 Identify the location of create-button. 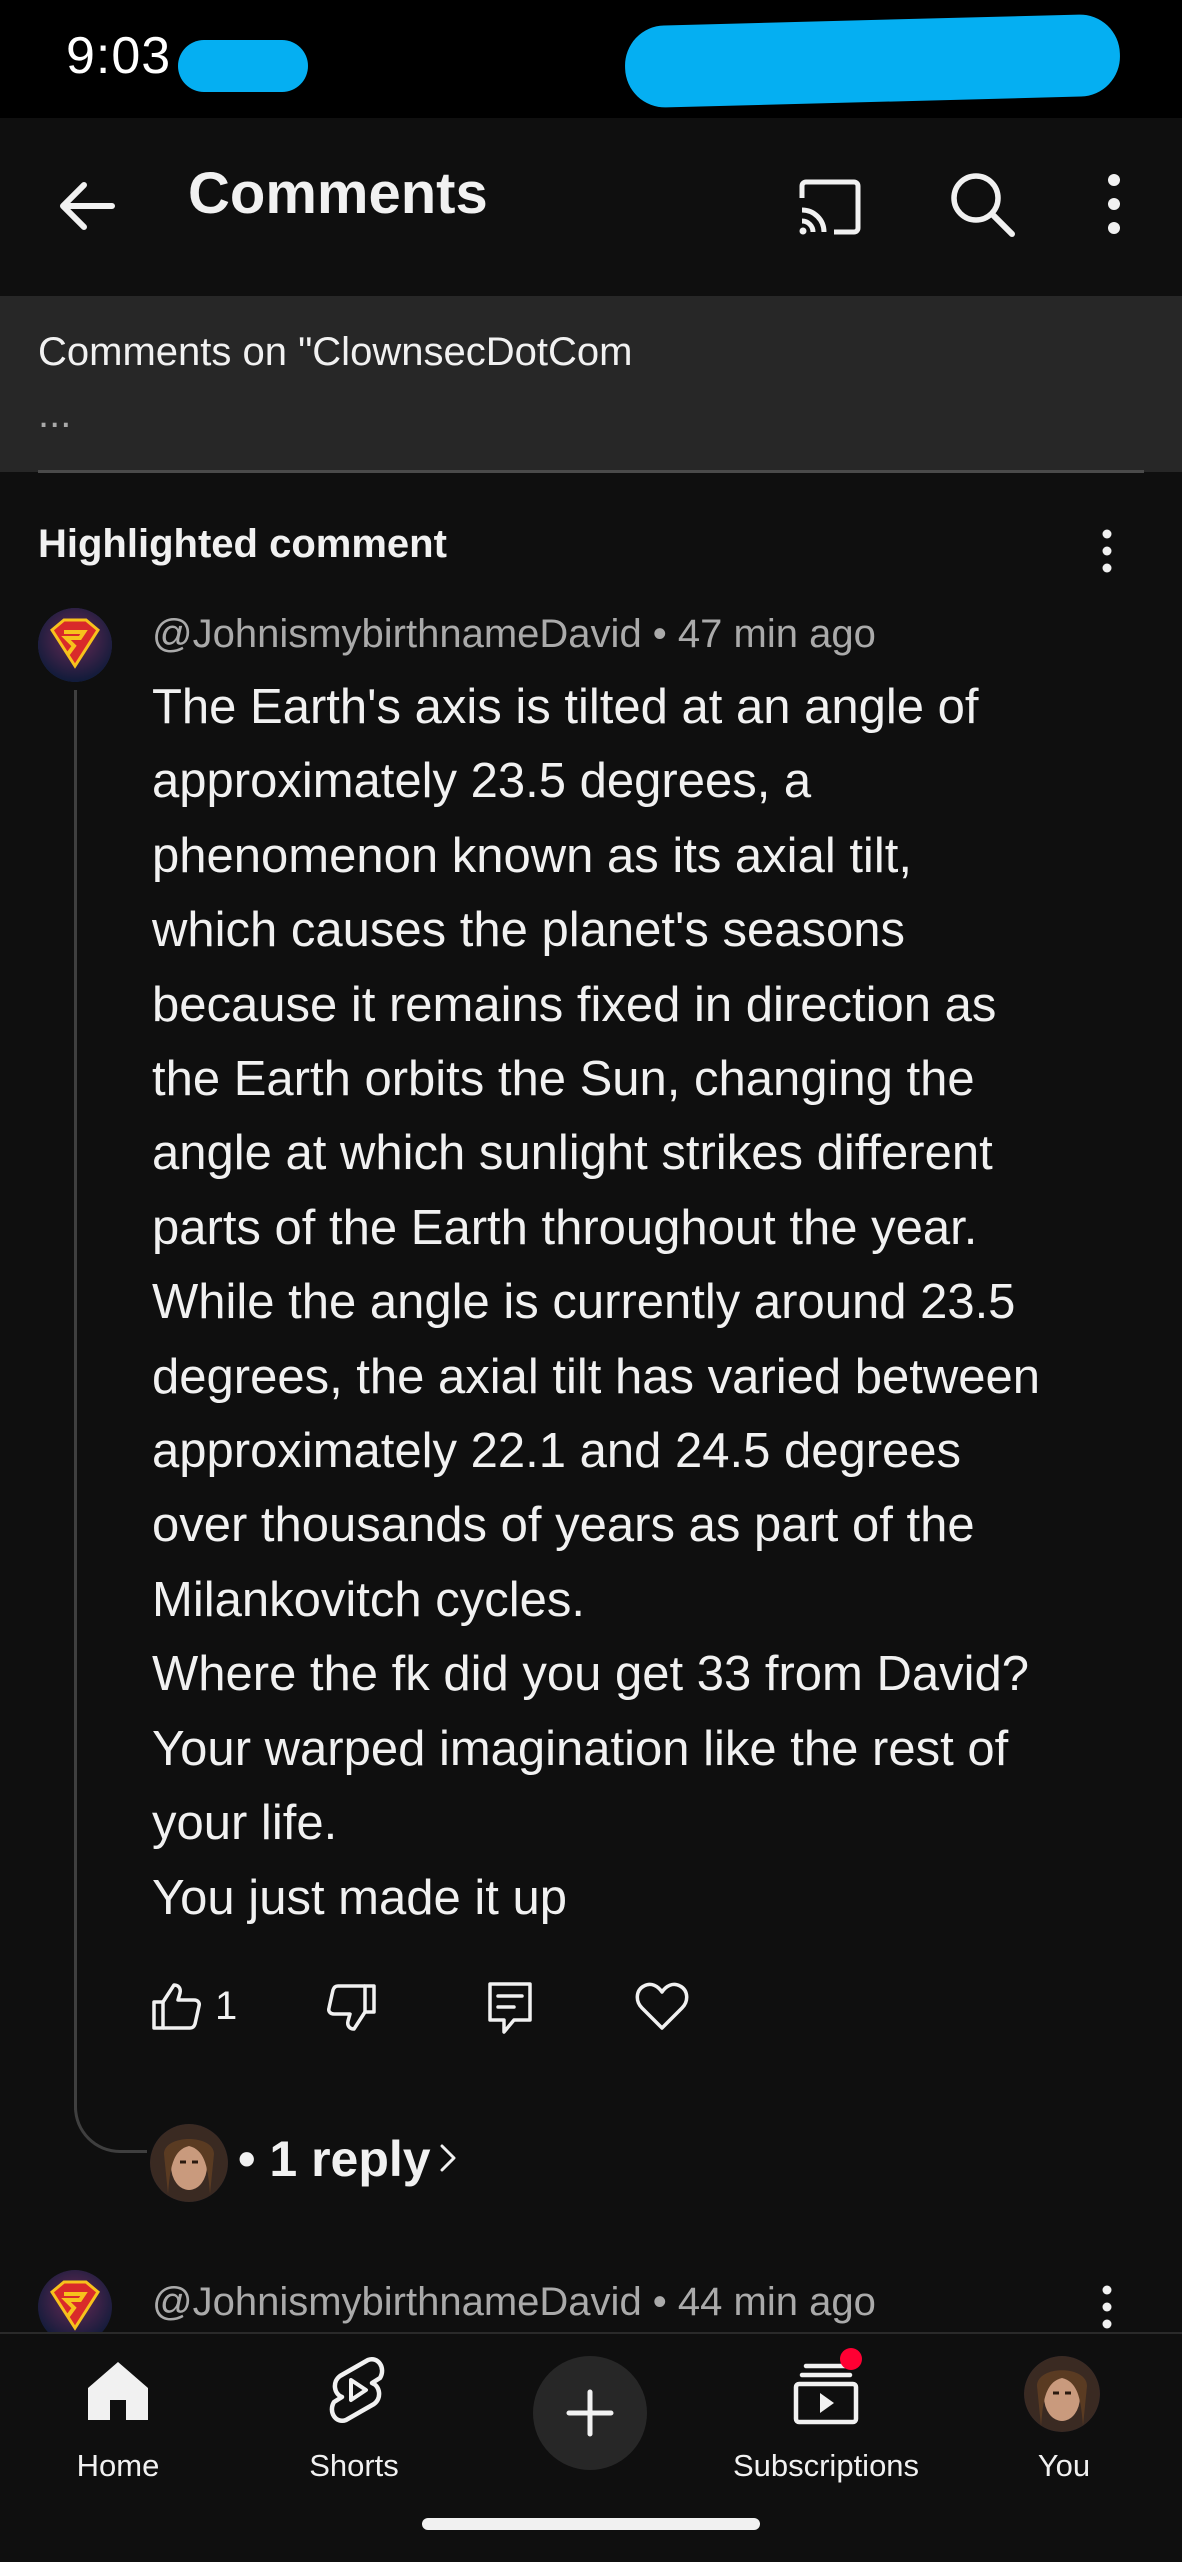
(590, 2413).